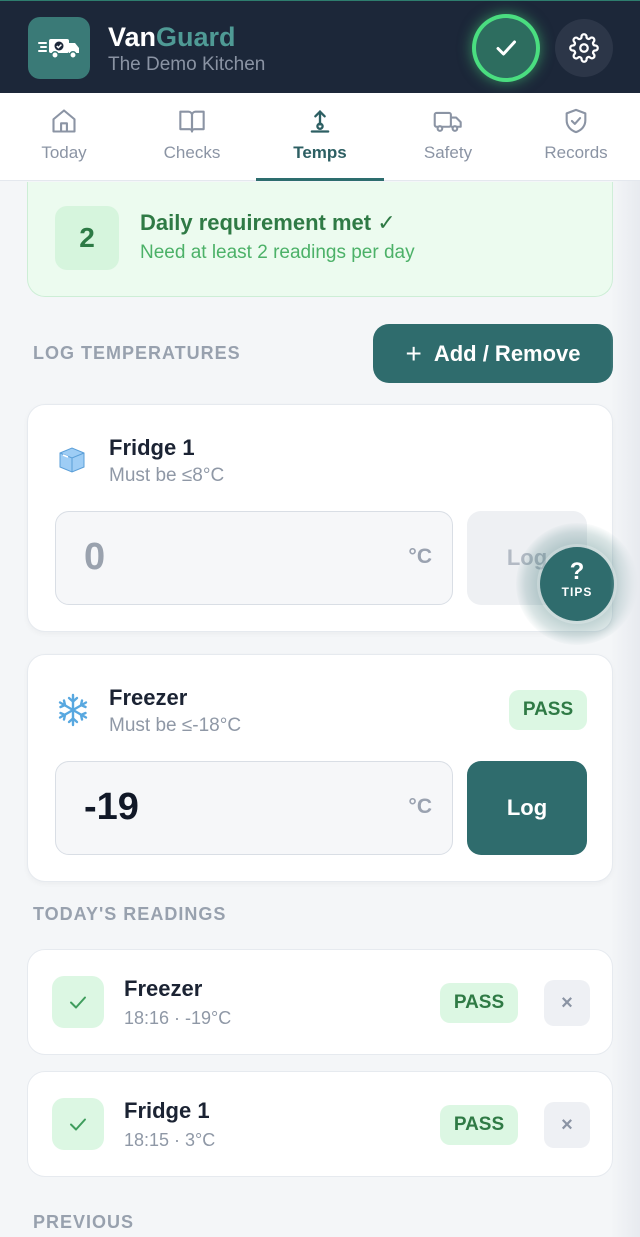 This screenshot has width=640, height=1237. What do you see at coordinates (148, 697) in the screenshot?
I see `unit-name: Freezer` at bounding box center [148, 697].